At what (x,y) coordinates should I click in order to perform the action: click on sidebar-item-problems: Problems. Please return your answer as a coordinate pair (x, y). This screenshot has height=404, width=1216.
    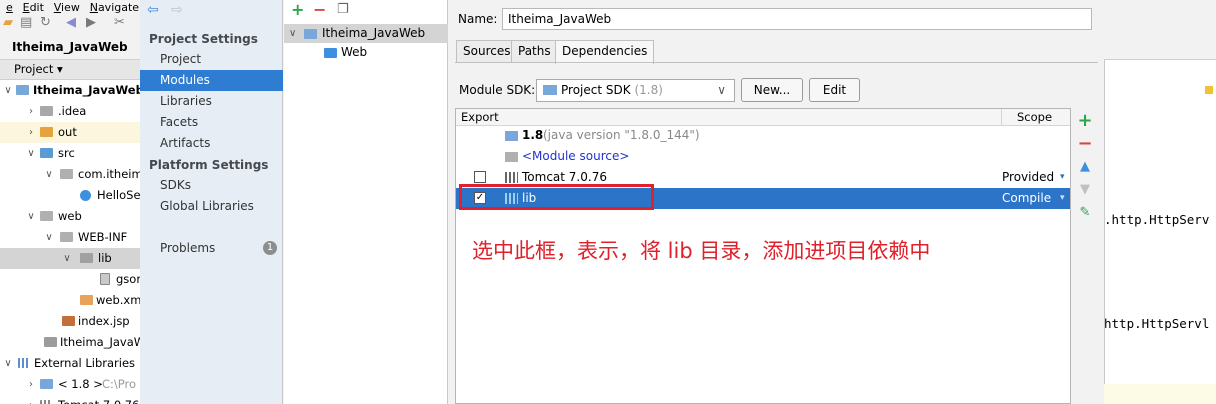
    Looking at the image, I should click on (211, 248).